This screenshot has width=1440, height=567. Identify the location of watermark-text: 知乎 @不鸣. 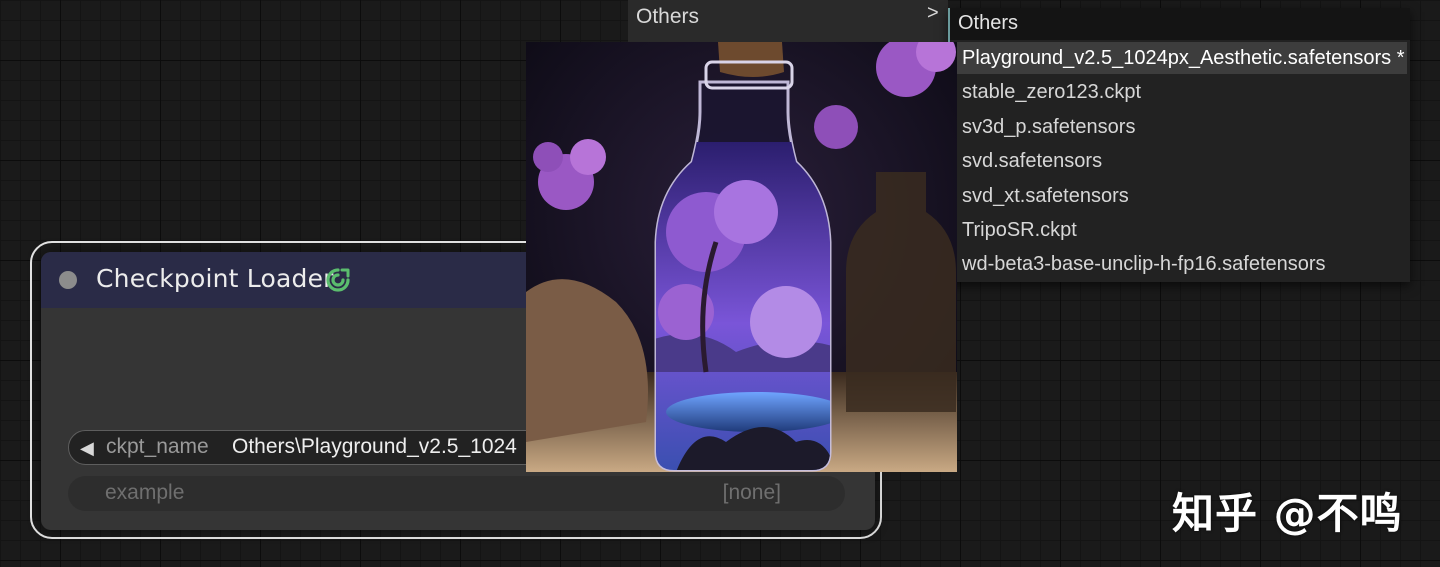
(1287, 513).